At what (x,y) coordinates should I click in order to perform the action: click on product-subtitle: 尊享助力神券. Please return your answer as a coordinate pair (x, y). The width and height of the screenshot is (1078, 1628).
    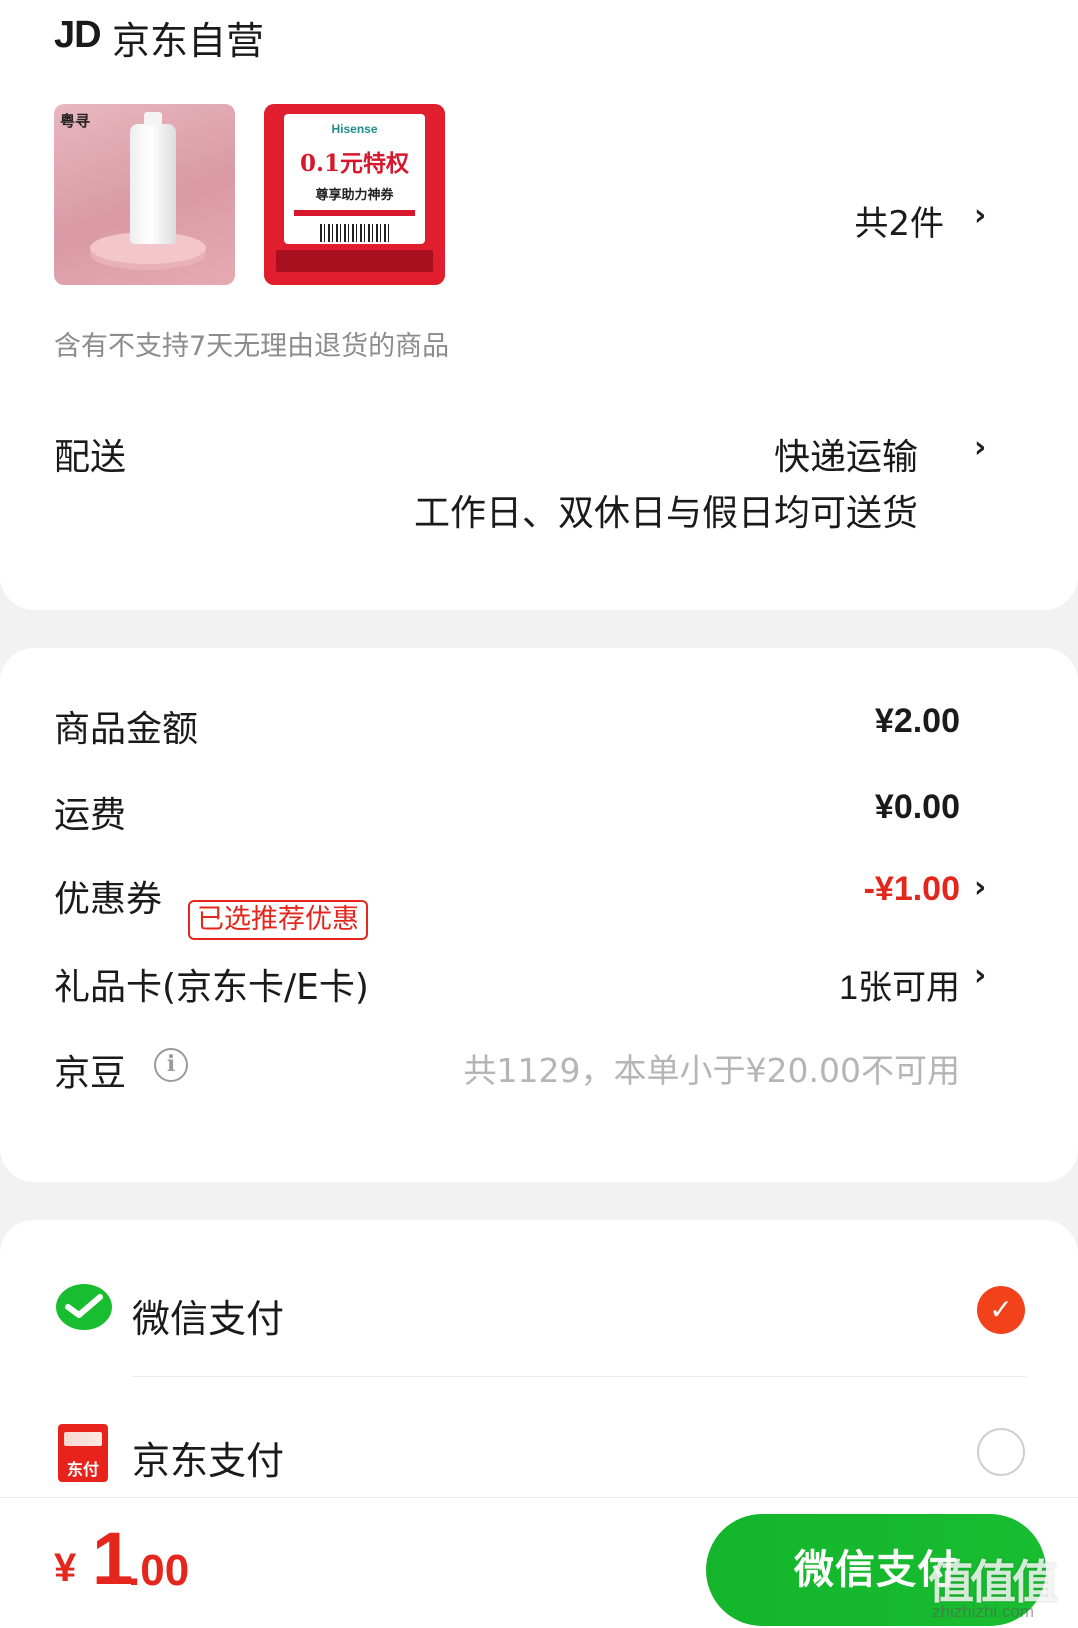
    Looking at the image, I should click on (354, 195).